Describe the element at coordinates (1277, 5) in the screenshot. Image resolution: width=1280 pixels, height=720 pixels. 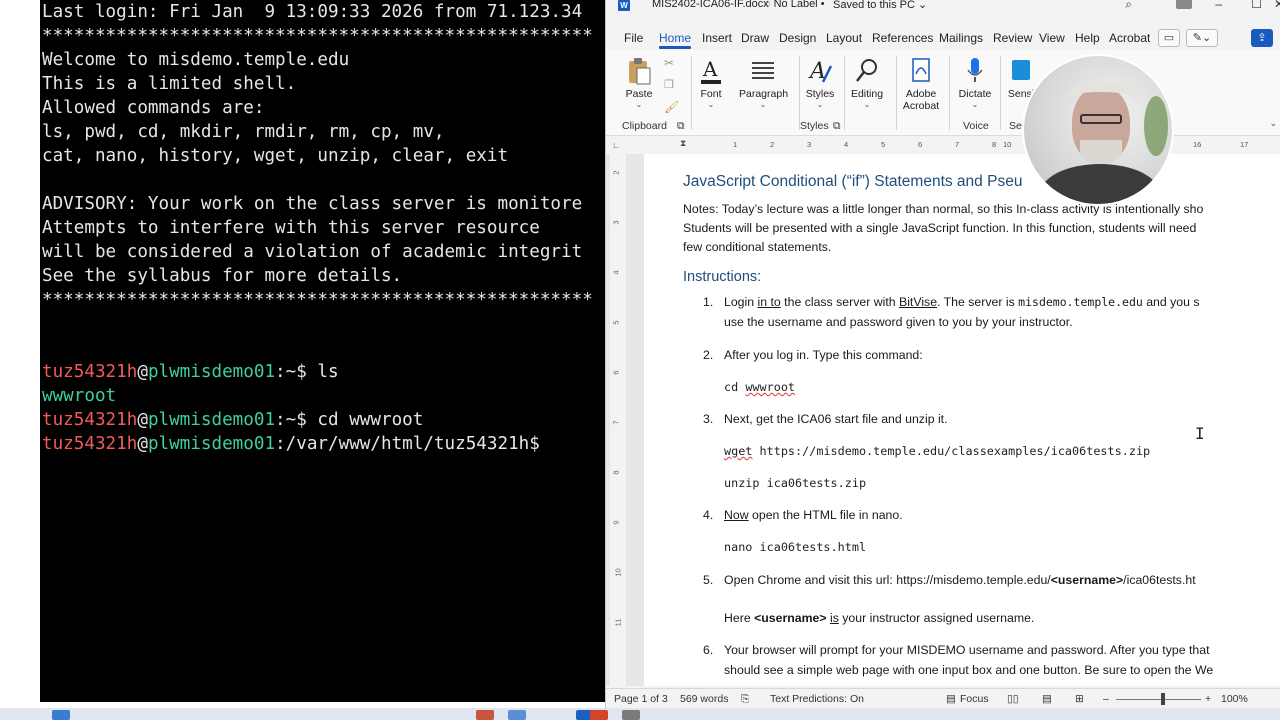
I see `close-button: ✕` at that location.